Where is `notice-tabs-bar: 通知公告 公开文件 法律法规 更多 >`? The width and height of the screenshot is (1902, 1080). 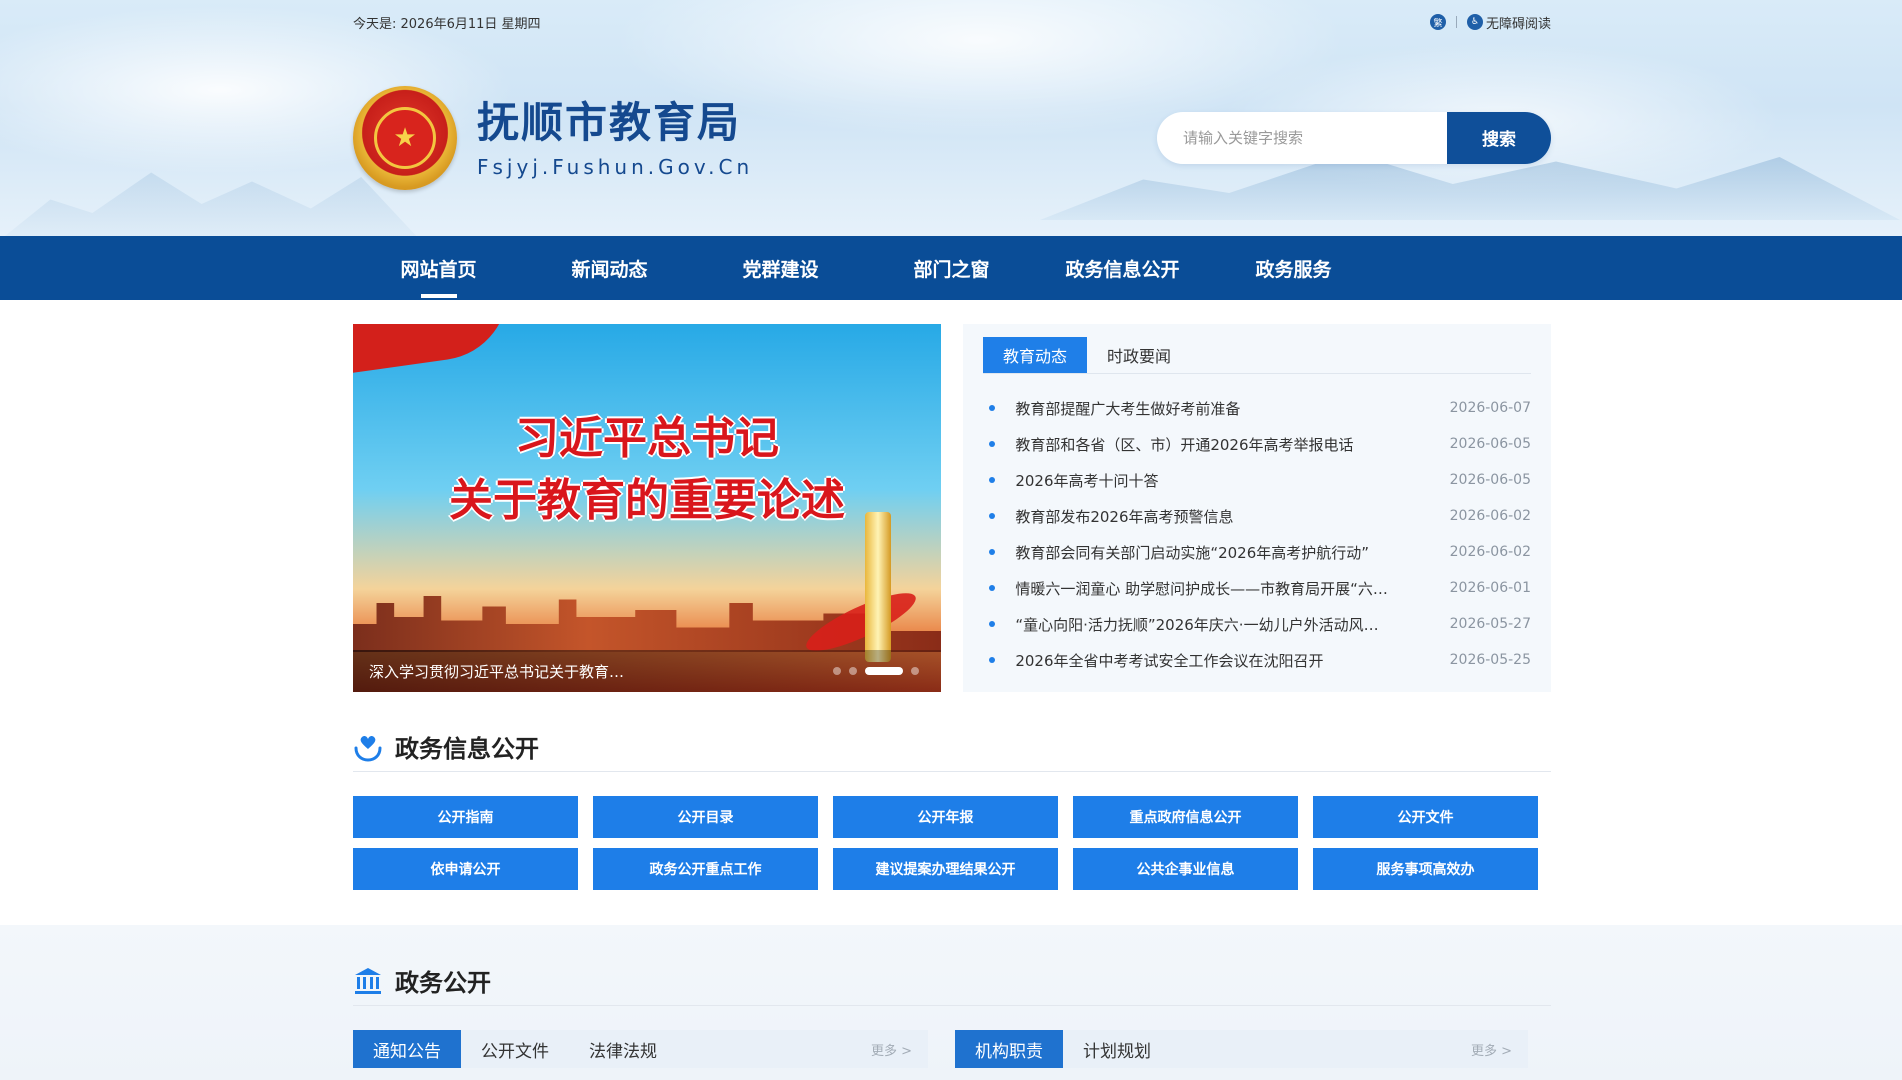 notice-tabs-bar: 通知公告 公开文件 法律法规 更多 > is located at coordinates (640, 1049).